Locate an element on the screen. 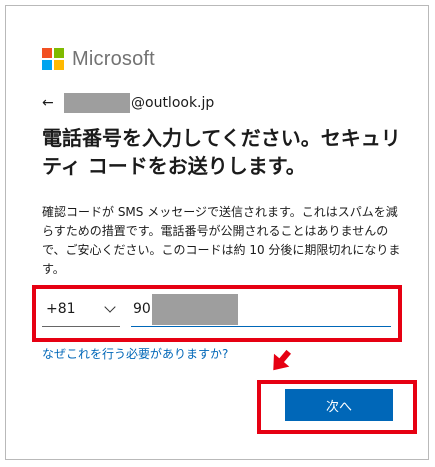 Image resolution: width=435 pixels, height=467 pixels. redacted-phone-number is located at coordinates (194, 309).